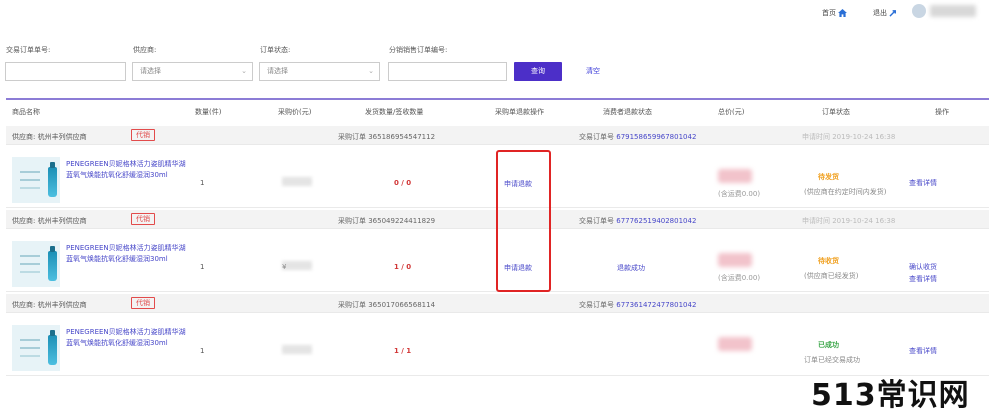 The image size is (1007, 418). I want to click on avatar, so click(919, 11).